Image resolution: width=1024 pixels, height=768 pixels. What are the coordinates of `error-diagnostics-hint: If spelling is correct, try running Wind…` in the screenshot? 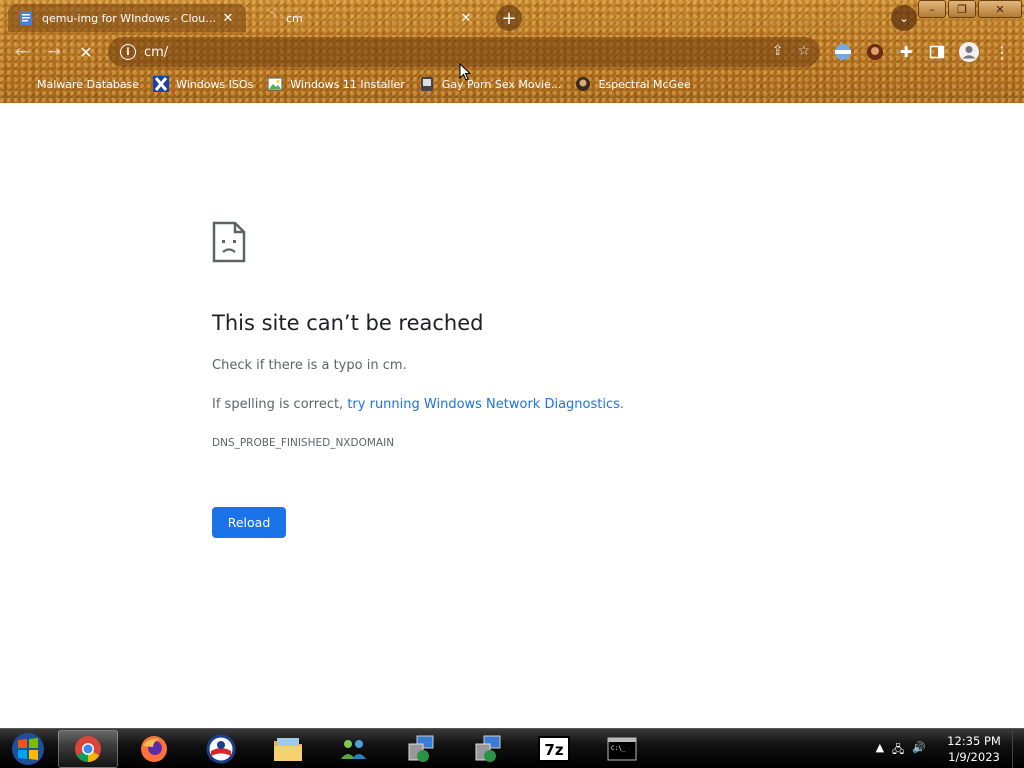 It's located at (418, 404).